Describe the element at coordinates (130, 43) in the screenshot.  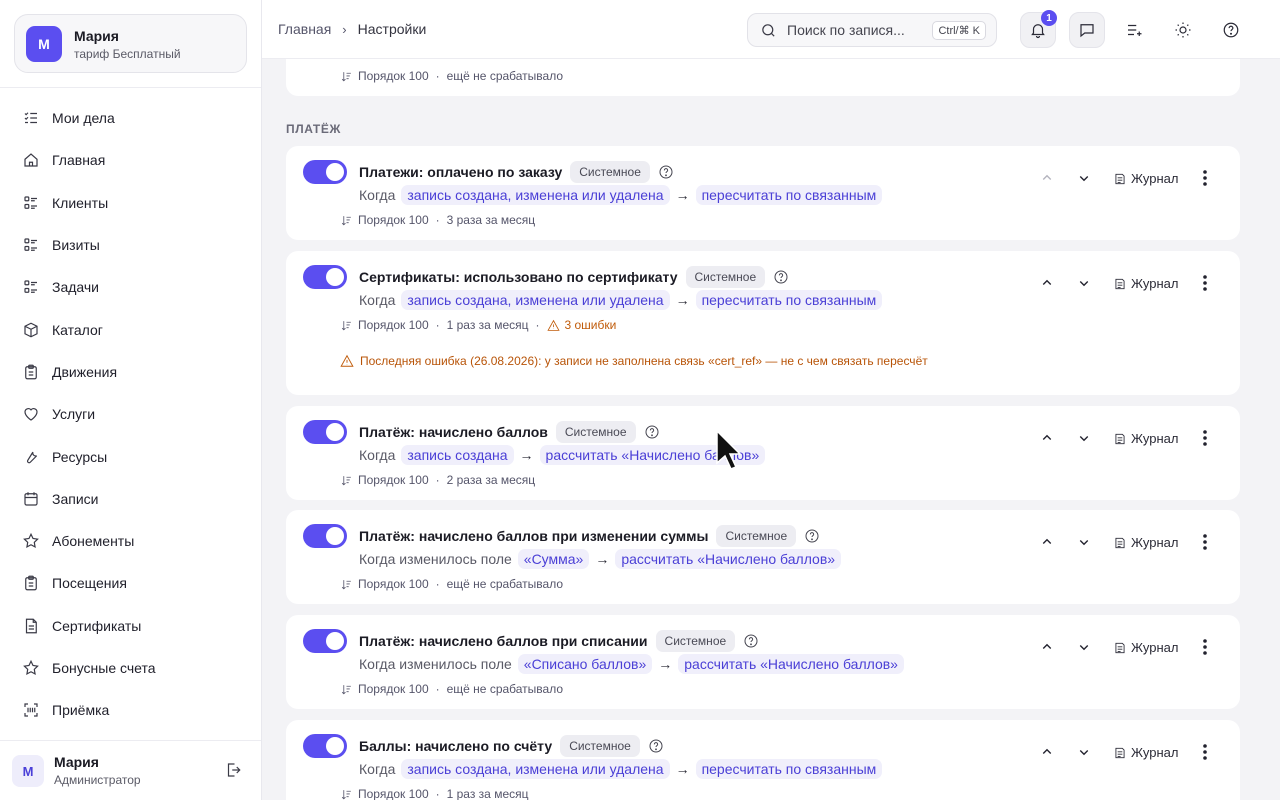
I see `account-switcher: М Мария тариф Бесплатный` at that location.